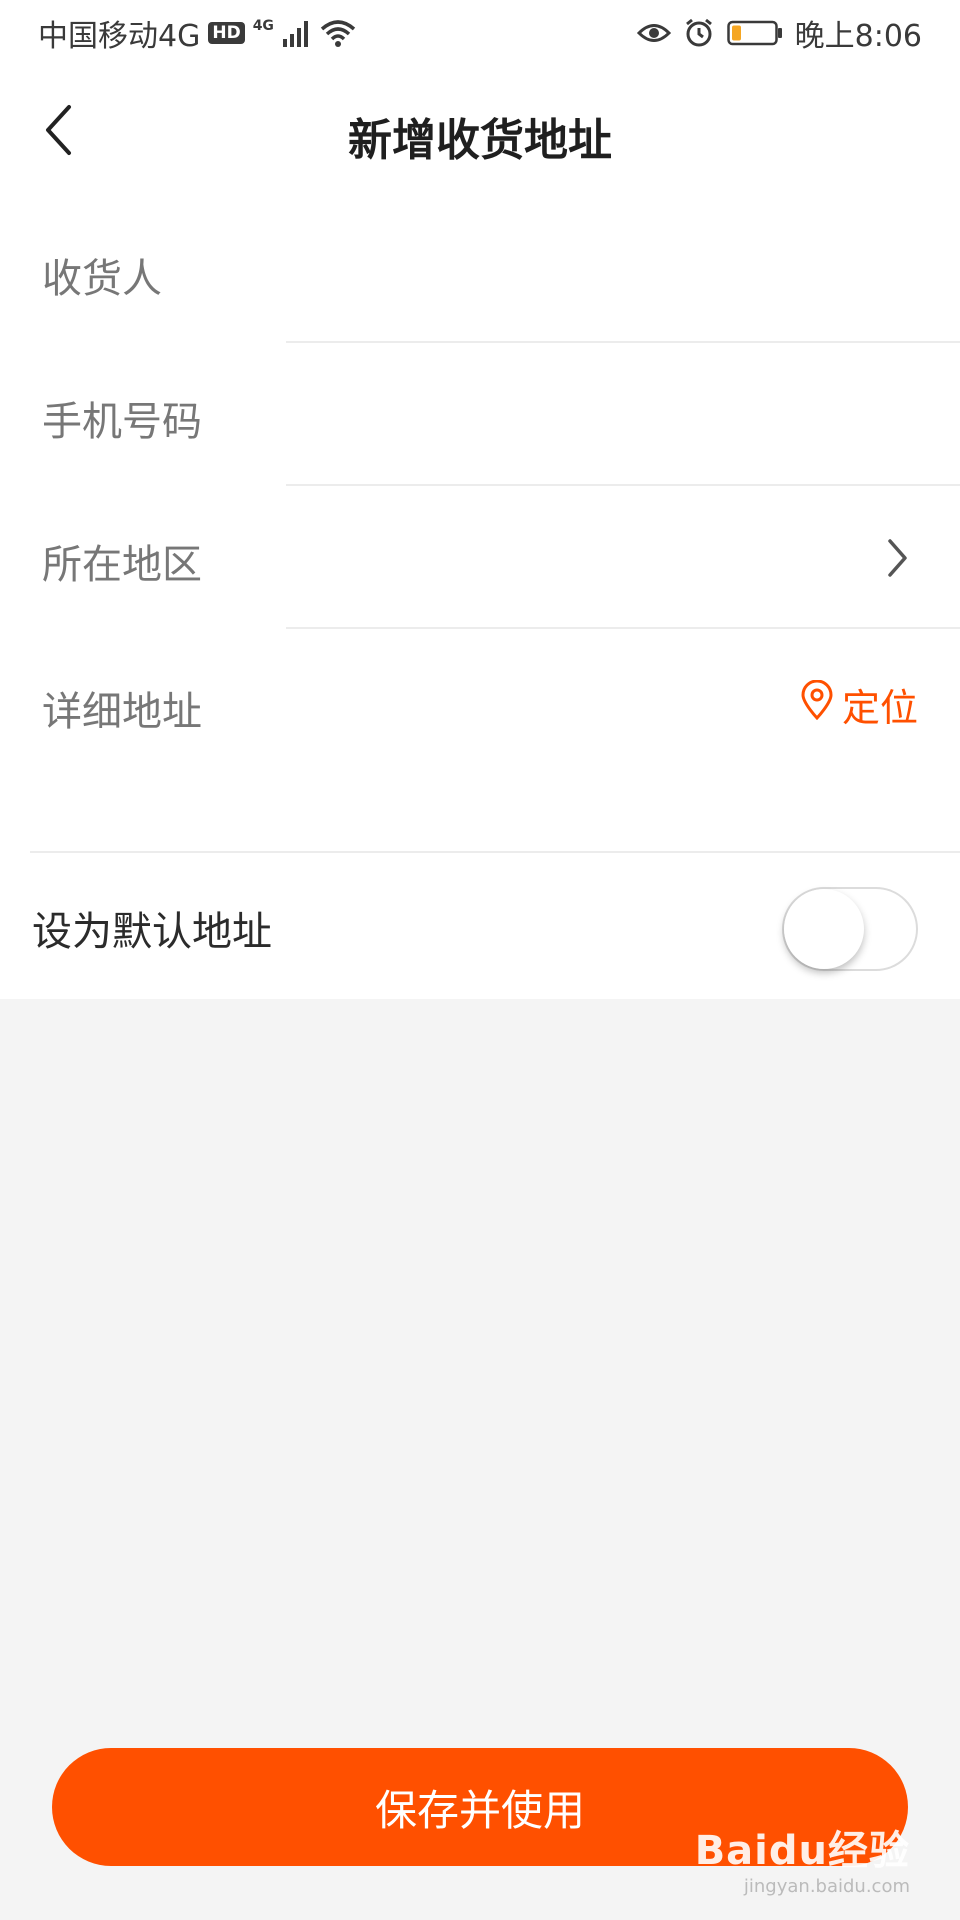 The height and width of the screenshot is (1920, 960). I want to click on watermark-sub: jingyan.baidu.com, so click(826, 1886).